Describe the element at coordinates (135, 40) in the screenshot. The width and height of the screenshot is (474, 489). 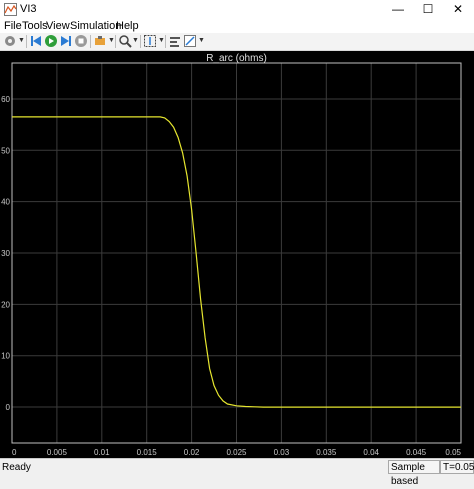
I see `zoom-dropdown-icon: ▼` at that location.